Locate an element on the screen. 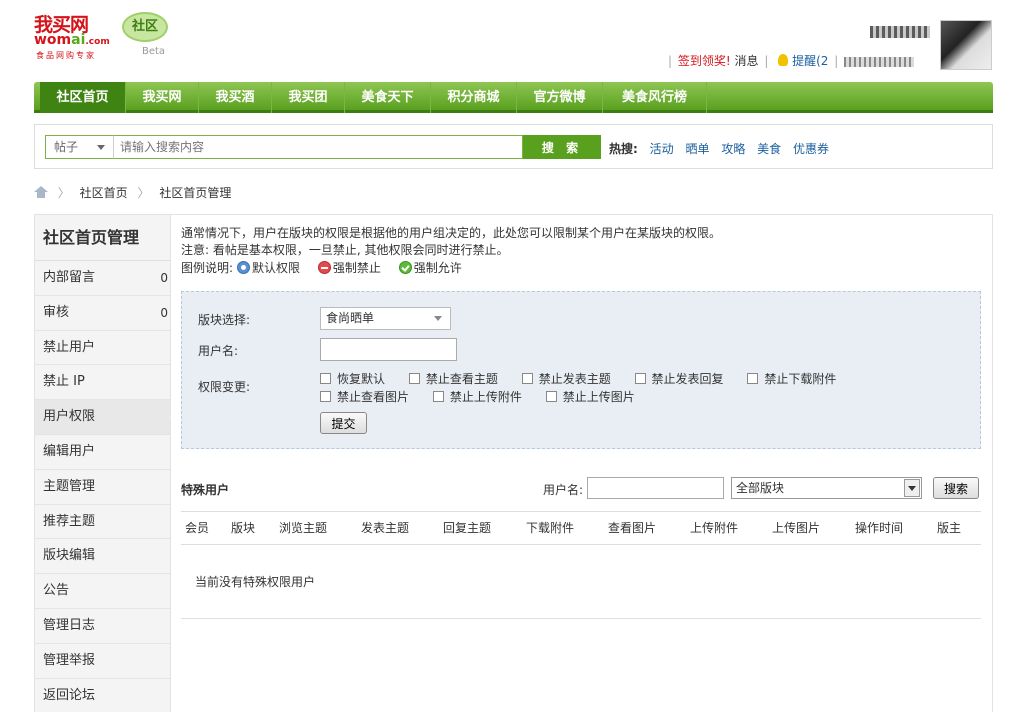  permission-change-label: 权限变更: is located at coordinates (224, 387).